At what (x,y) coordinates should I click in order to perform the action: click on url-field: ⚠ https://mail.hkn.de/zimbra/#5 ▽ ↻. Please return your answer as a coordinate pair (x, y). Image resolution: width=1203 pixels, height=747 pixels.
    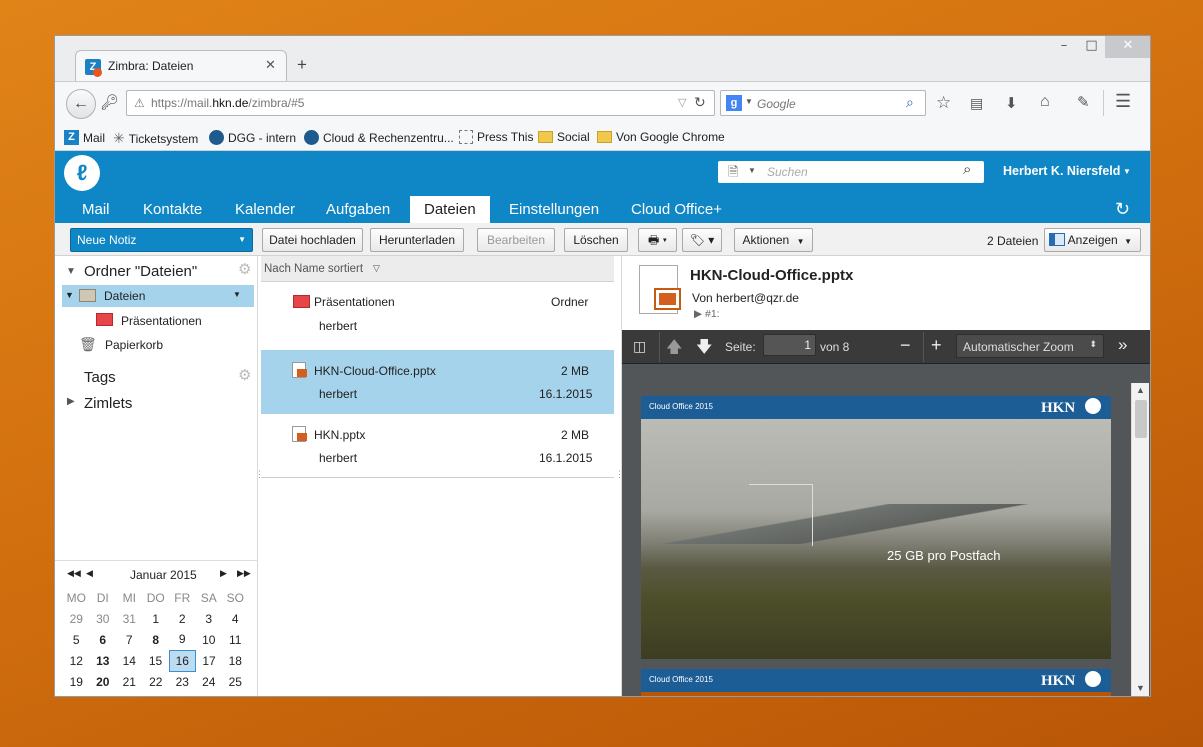
    Looking at the image, I should click on (420, 103).